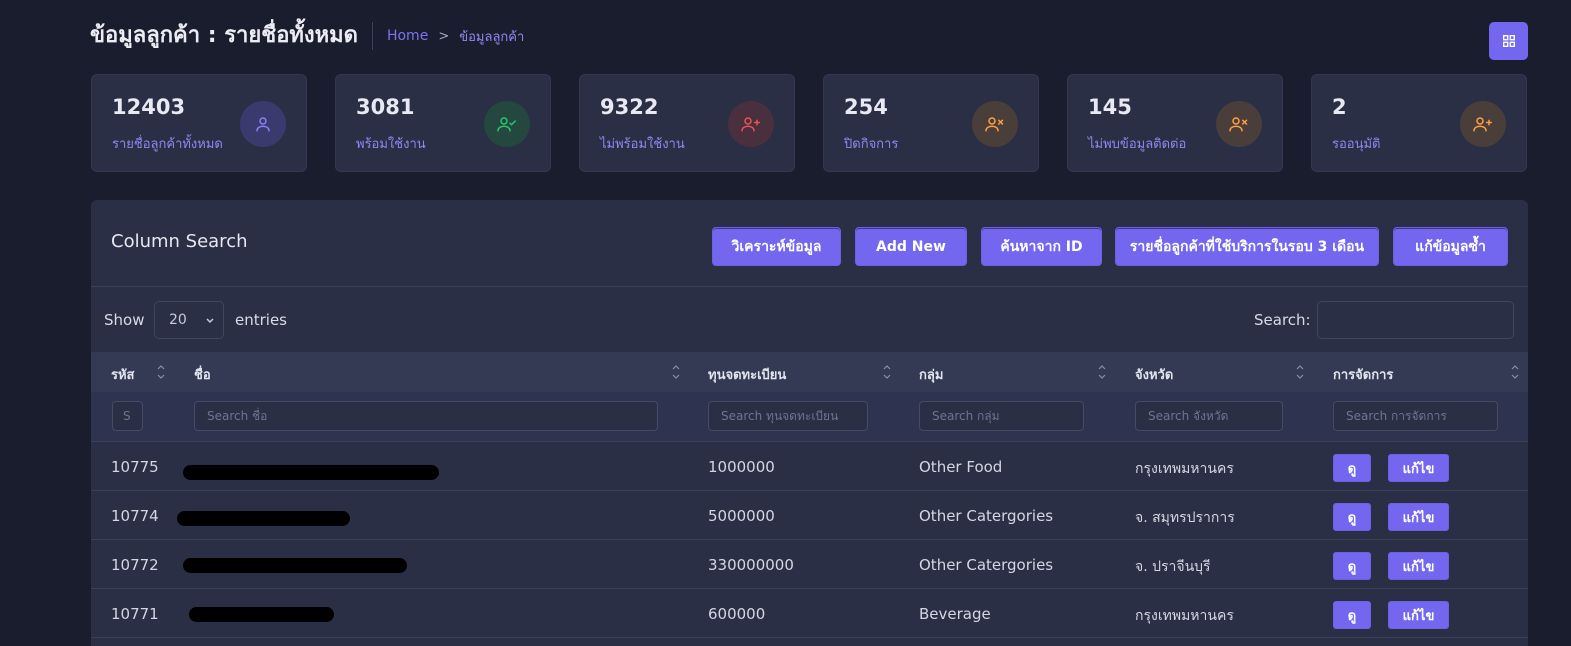  I want to click on stat-label: รออนุมัติ, so click(1356, 144).